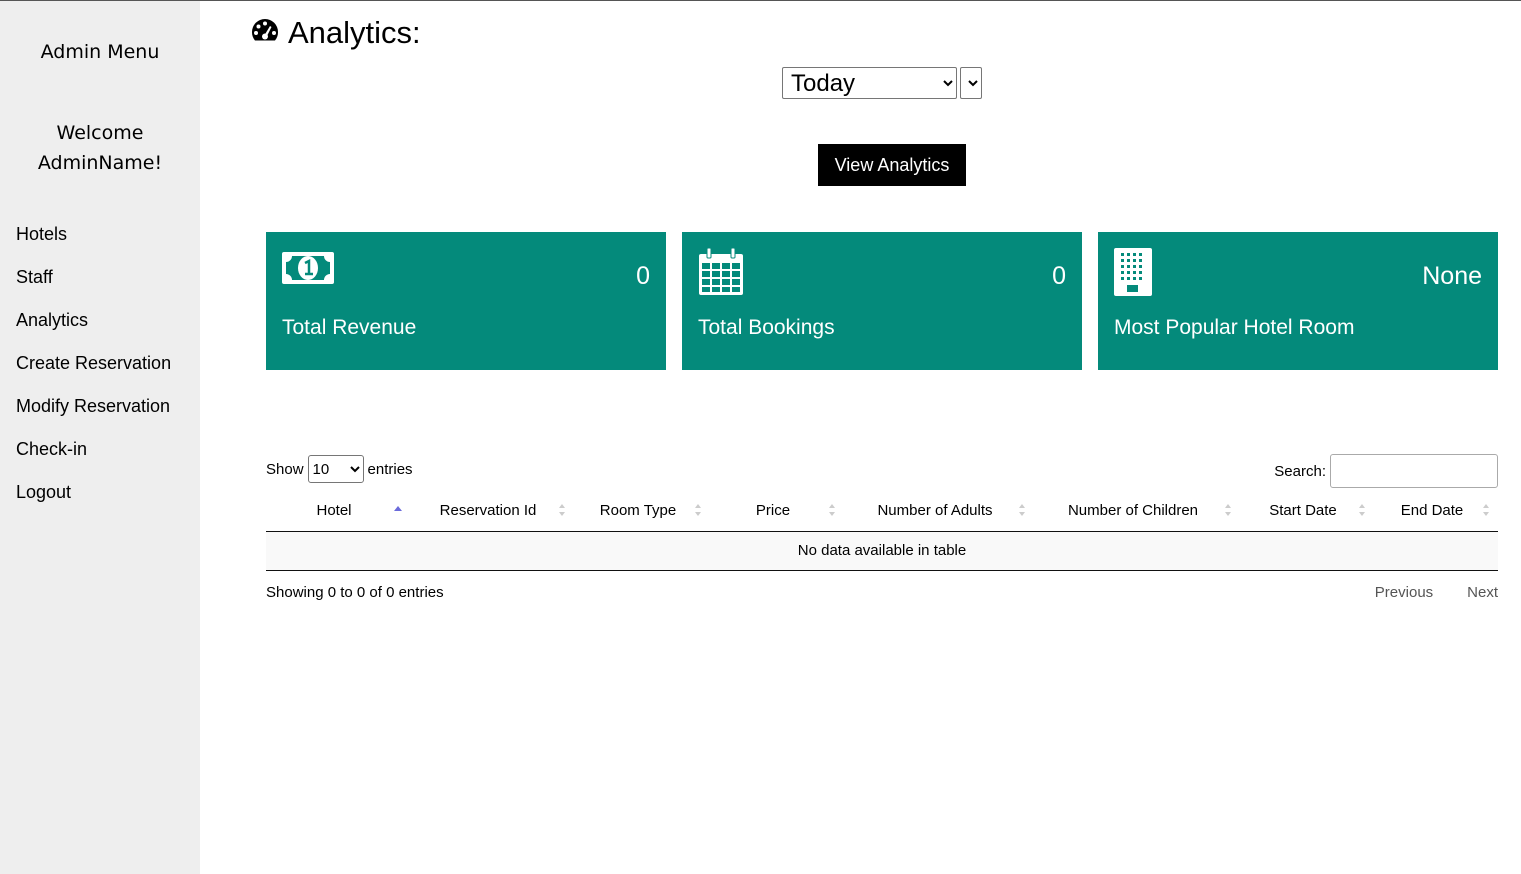 This screenshot has width=1521, height=874. What do you see at coordinates (398, 508) in the screenshot?
I see `sort-ascending-icon` at bounding box center [398, 508].